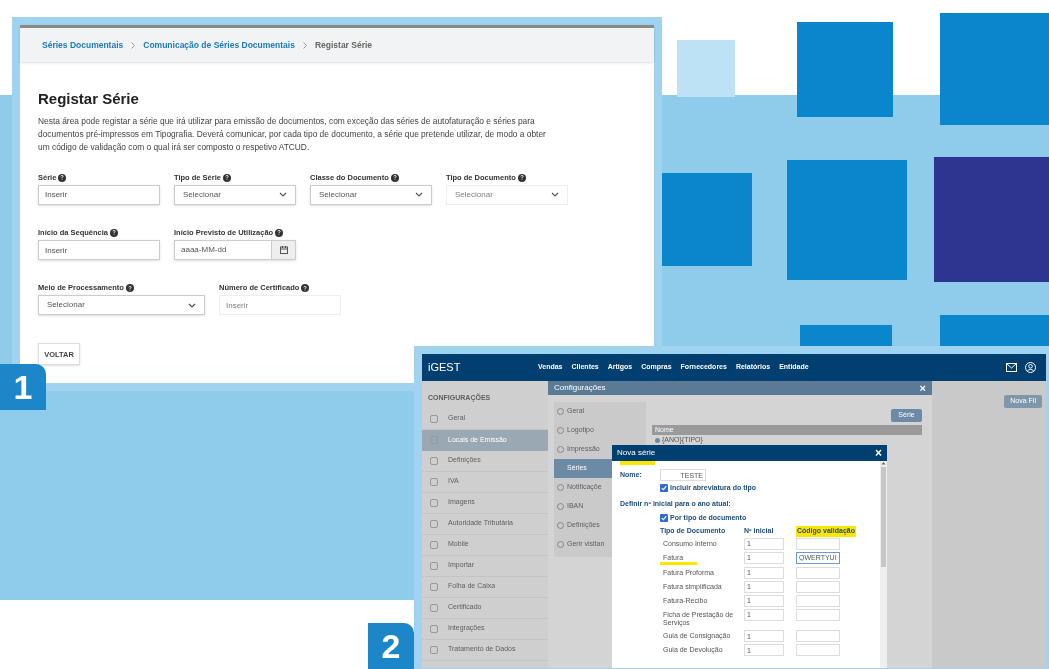  What do you see at coordinates (580, 388) in the screenshot?
I see `dialog-title: Configurações` at bounding box center [580, 388].